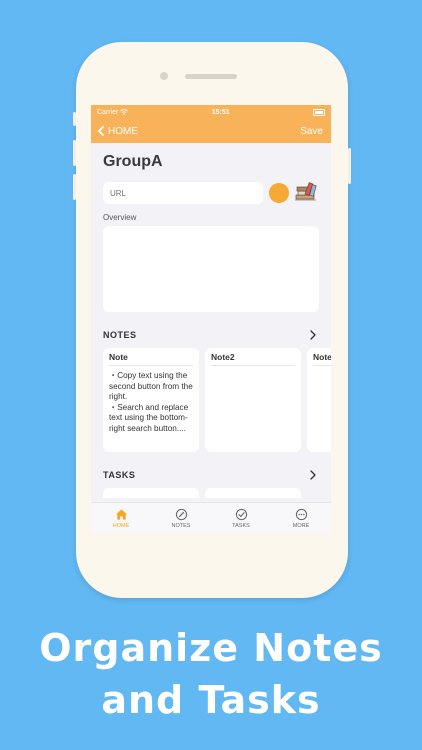 The width and height of the screenshot is (422, 750). I want to click on status-time: 15:51, so click(220, 112).